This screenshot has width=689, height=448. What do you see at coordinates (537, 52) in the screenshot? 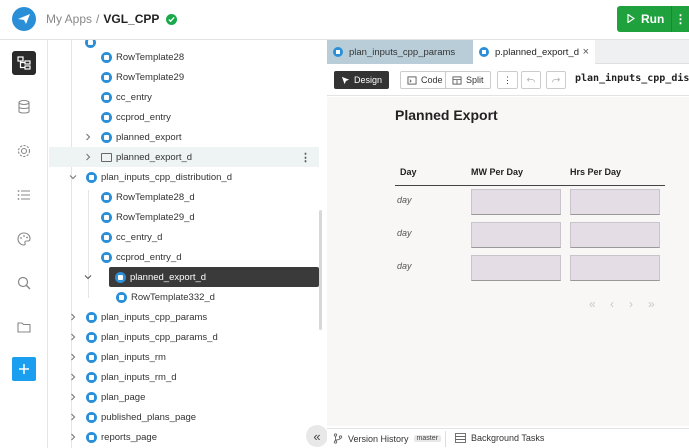
I see `tab-label: p.planned_export_d` at bounding box center [537, 52].